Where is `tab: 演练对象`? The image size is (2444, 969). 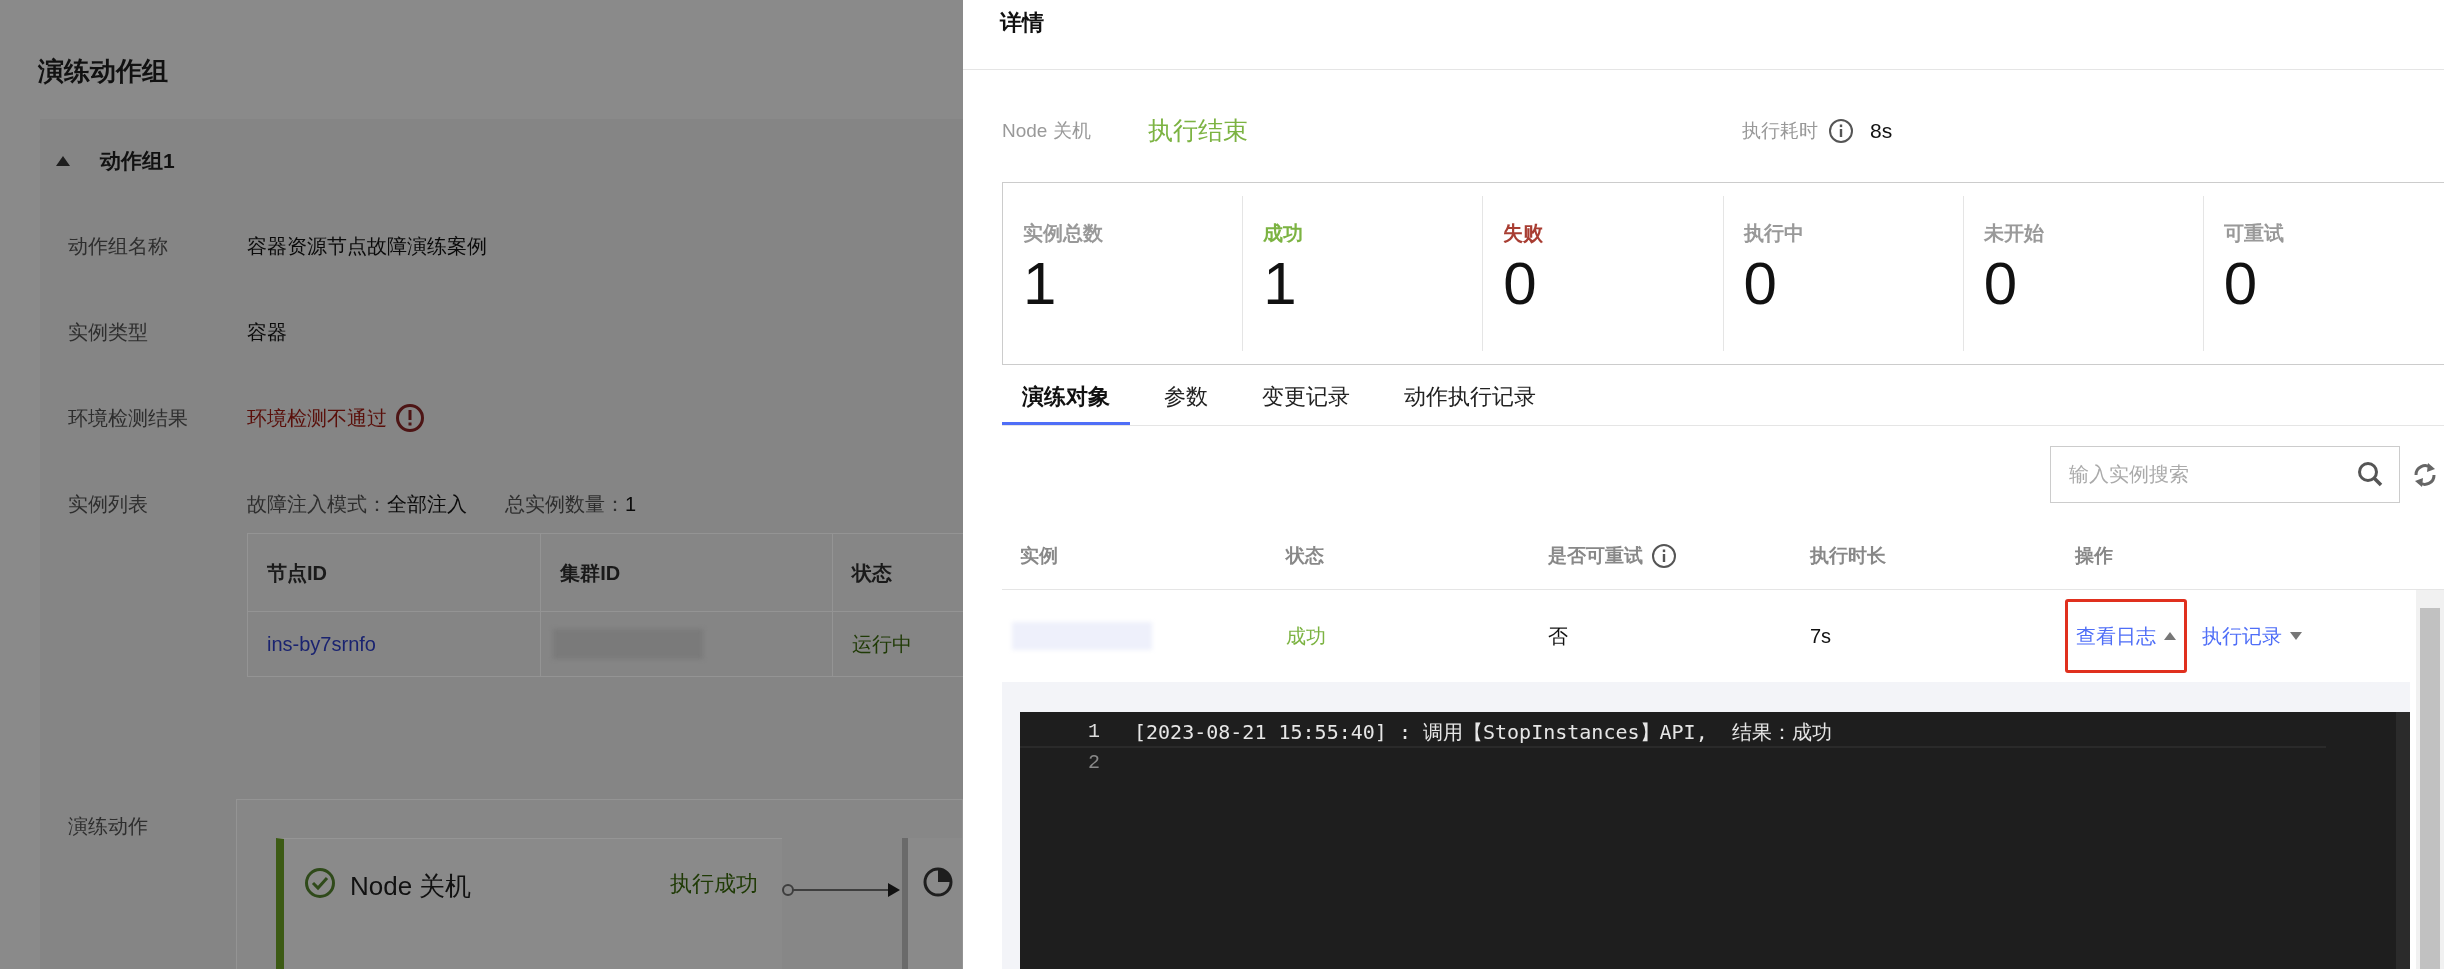 tab: 演练对象 is located at coordinates (1066, 395).